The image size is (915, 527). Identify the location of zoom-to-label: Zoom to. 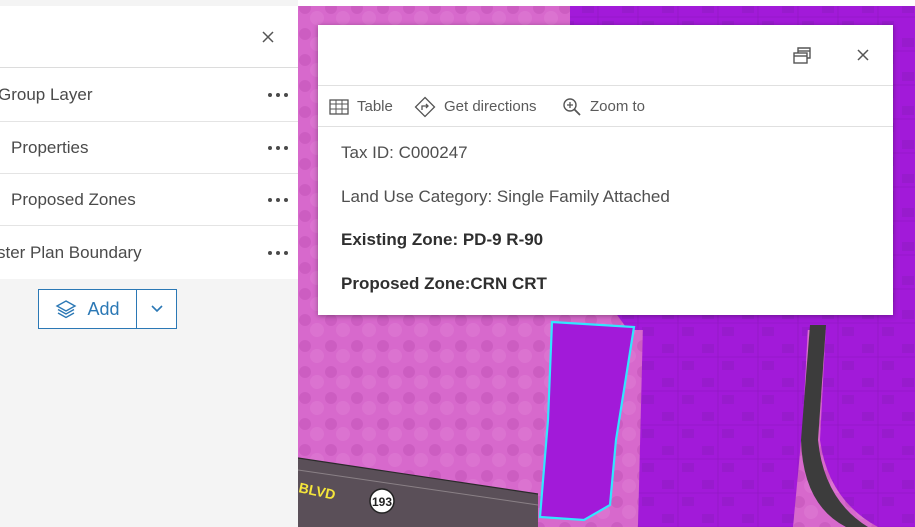
(618, 106).